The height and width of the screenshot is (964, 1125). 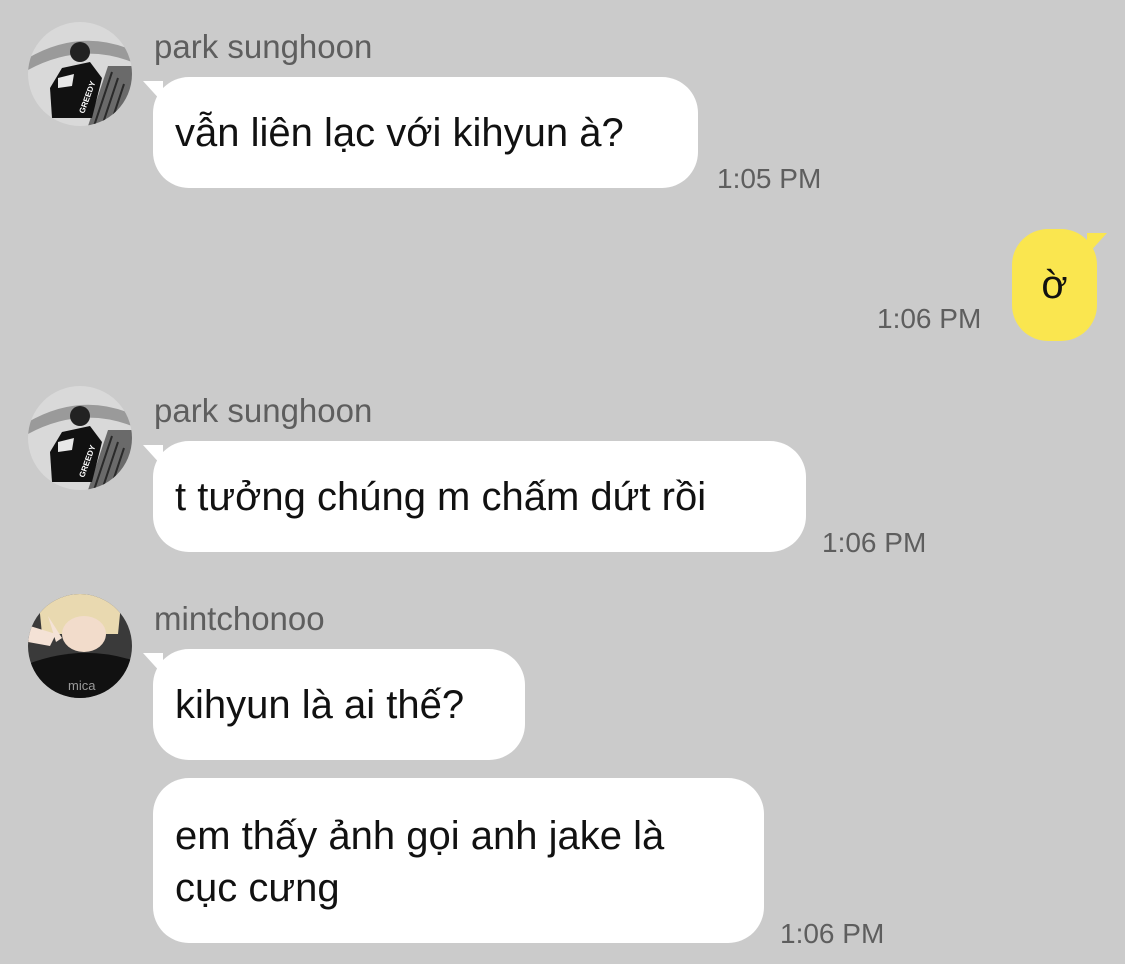 What do you see at coordinates (420, 862) in the screenshot?
I see `message-text: em thấy ảnh gọi anh jake là cục cưng` at bounding box center [420, 862].